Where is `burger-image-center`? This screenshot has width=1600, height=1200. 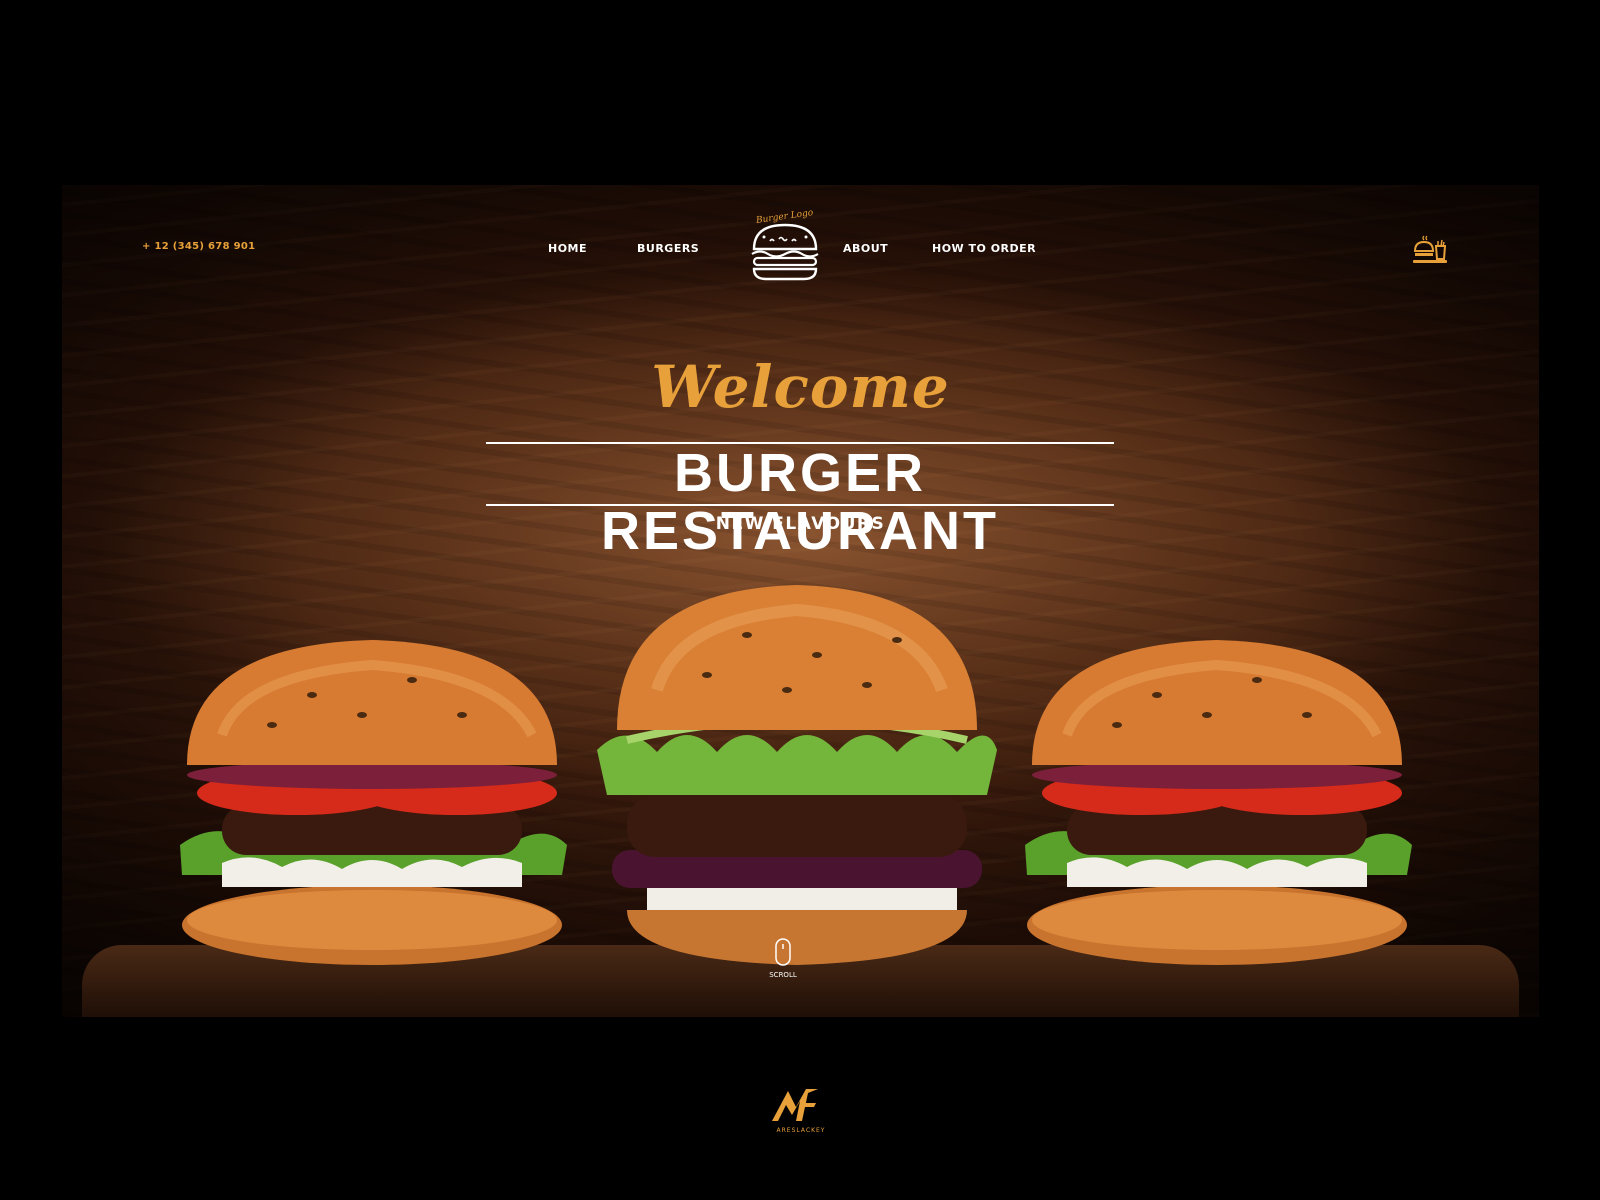 burger-image-center is located at coordinates (797, 775).